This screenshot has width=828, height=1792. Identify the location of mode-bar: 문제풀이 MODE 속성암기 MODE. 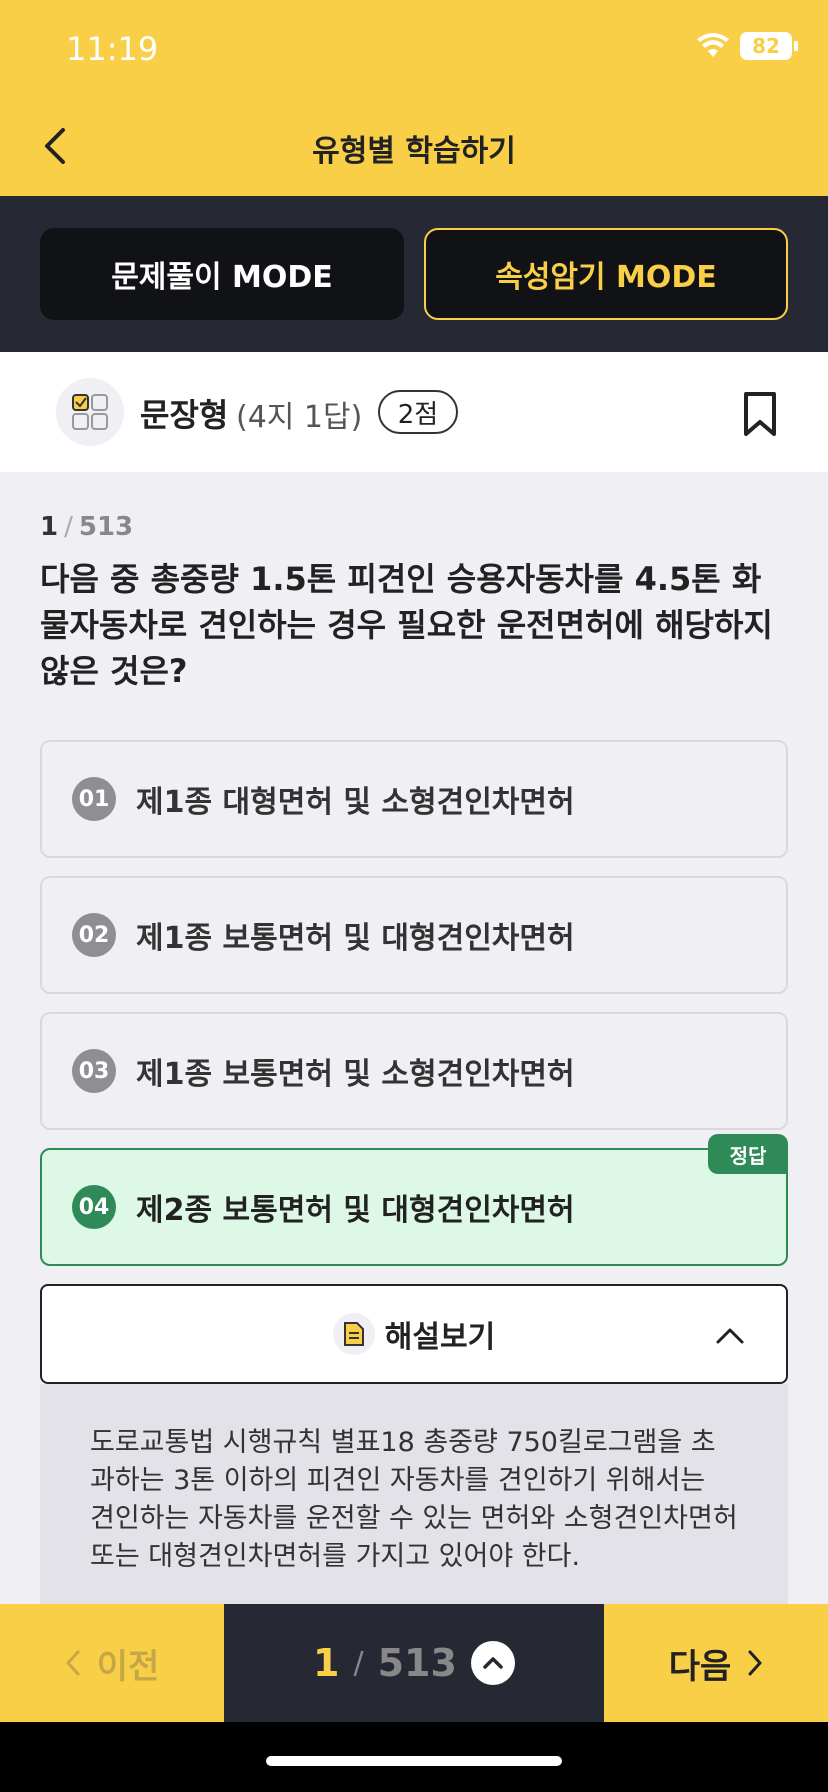
(414, 274).